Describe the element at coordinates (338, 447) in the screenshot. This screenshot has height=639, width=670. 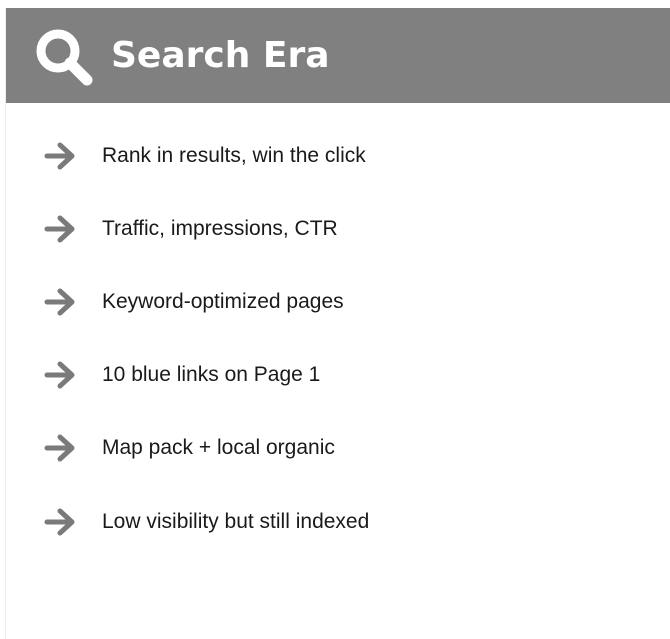
I see `list-item: Map pack + local organic` at that location.